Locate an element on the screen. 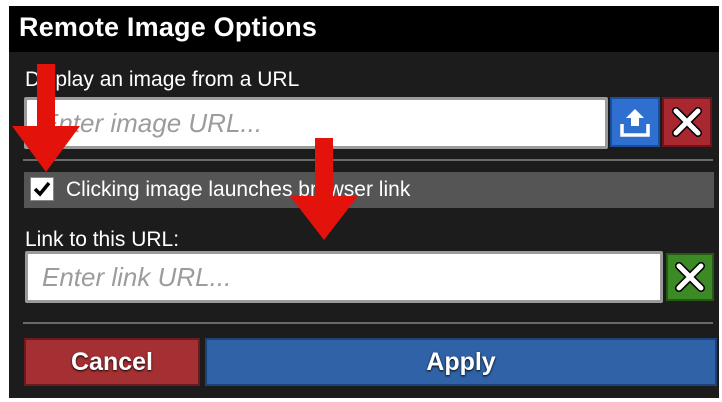  launch-link-checkbox-row: Clicking image launches browser link is located at coordinates (369, 190).